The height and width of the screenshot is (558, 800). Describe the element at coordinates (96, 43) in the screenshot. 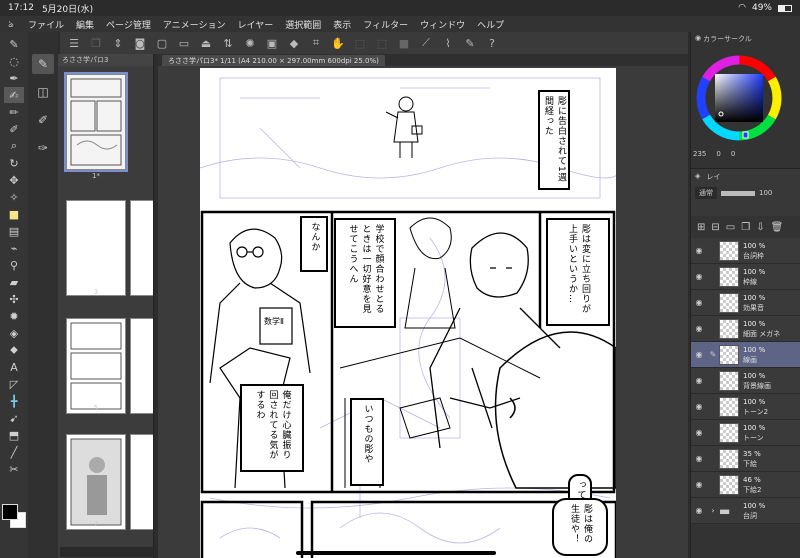

I see `copy-icon: ❐` at that location.